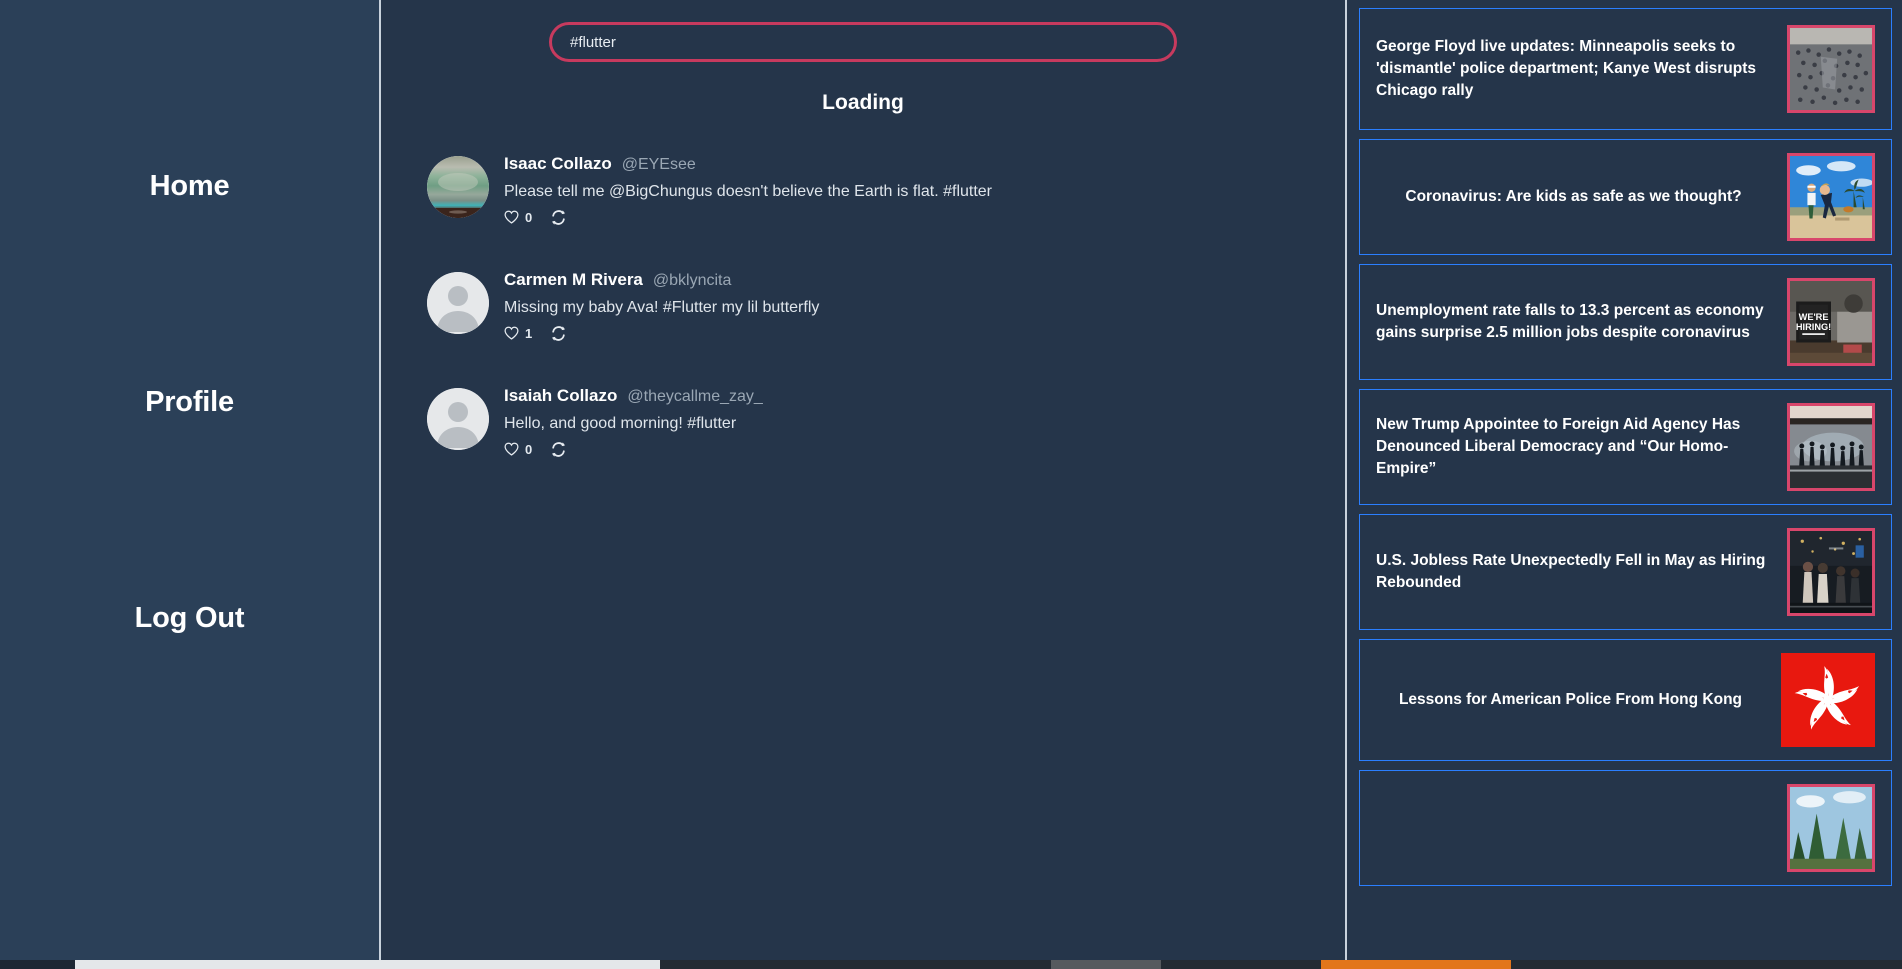  I want to click on sidebar-item-profile: Profile, so click(189, 402).